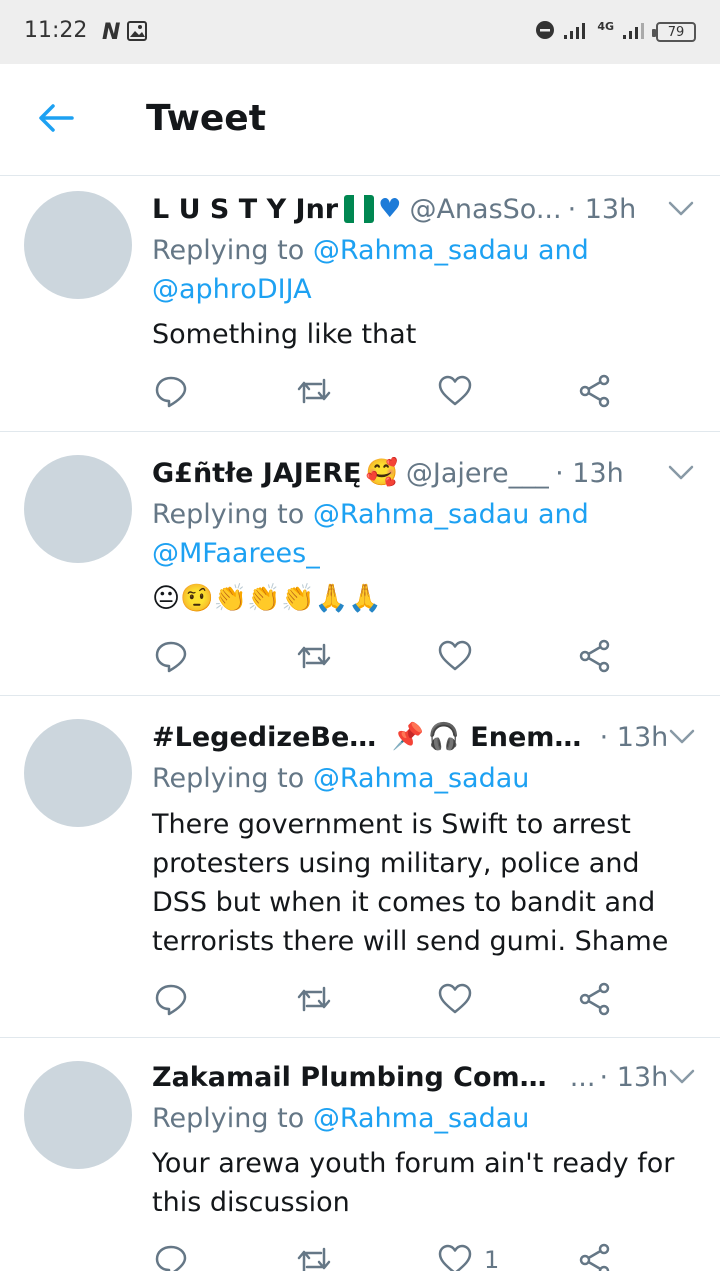 The width and height of the screenshot is (720, 1271). Describe the element at coordinates (270, 737) in the screenshot. I see `author-name: #LegedizeBenz#` at that location.